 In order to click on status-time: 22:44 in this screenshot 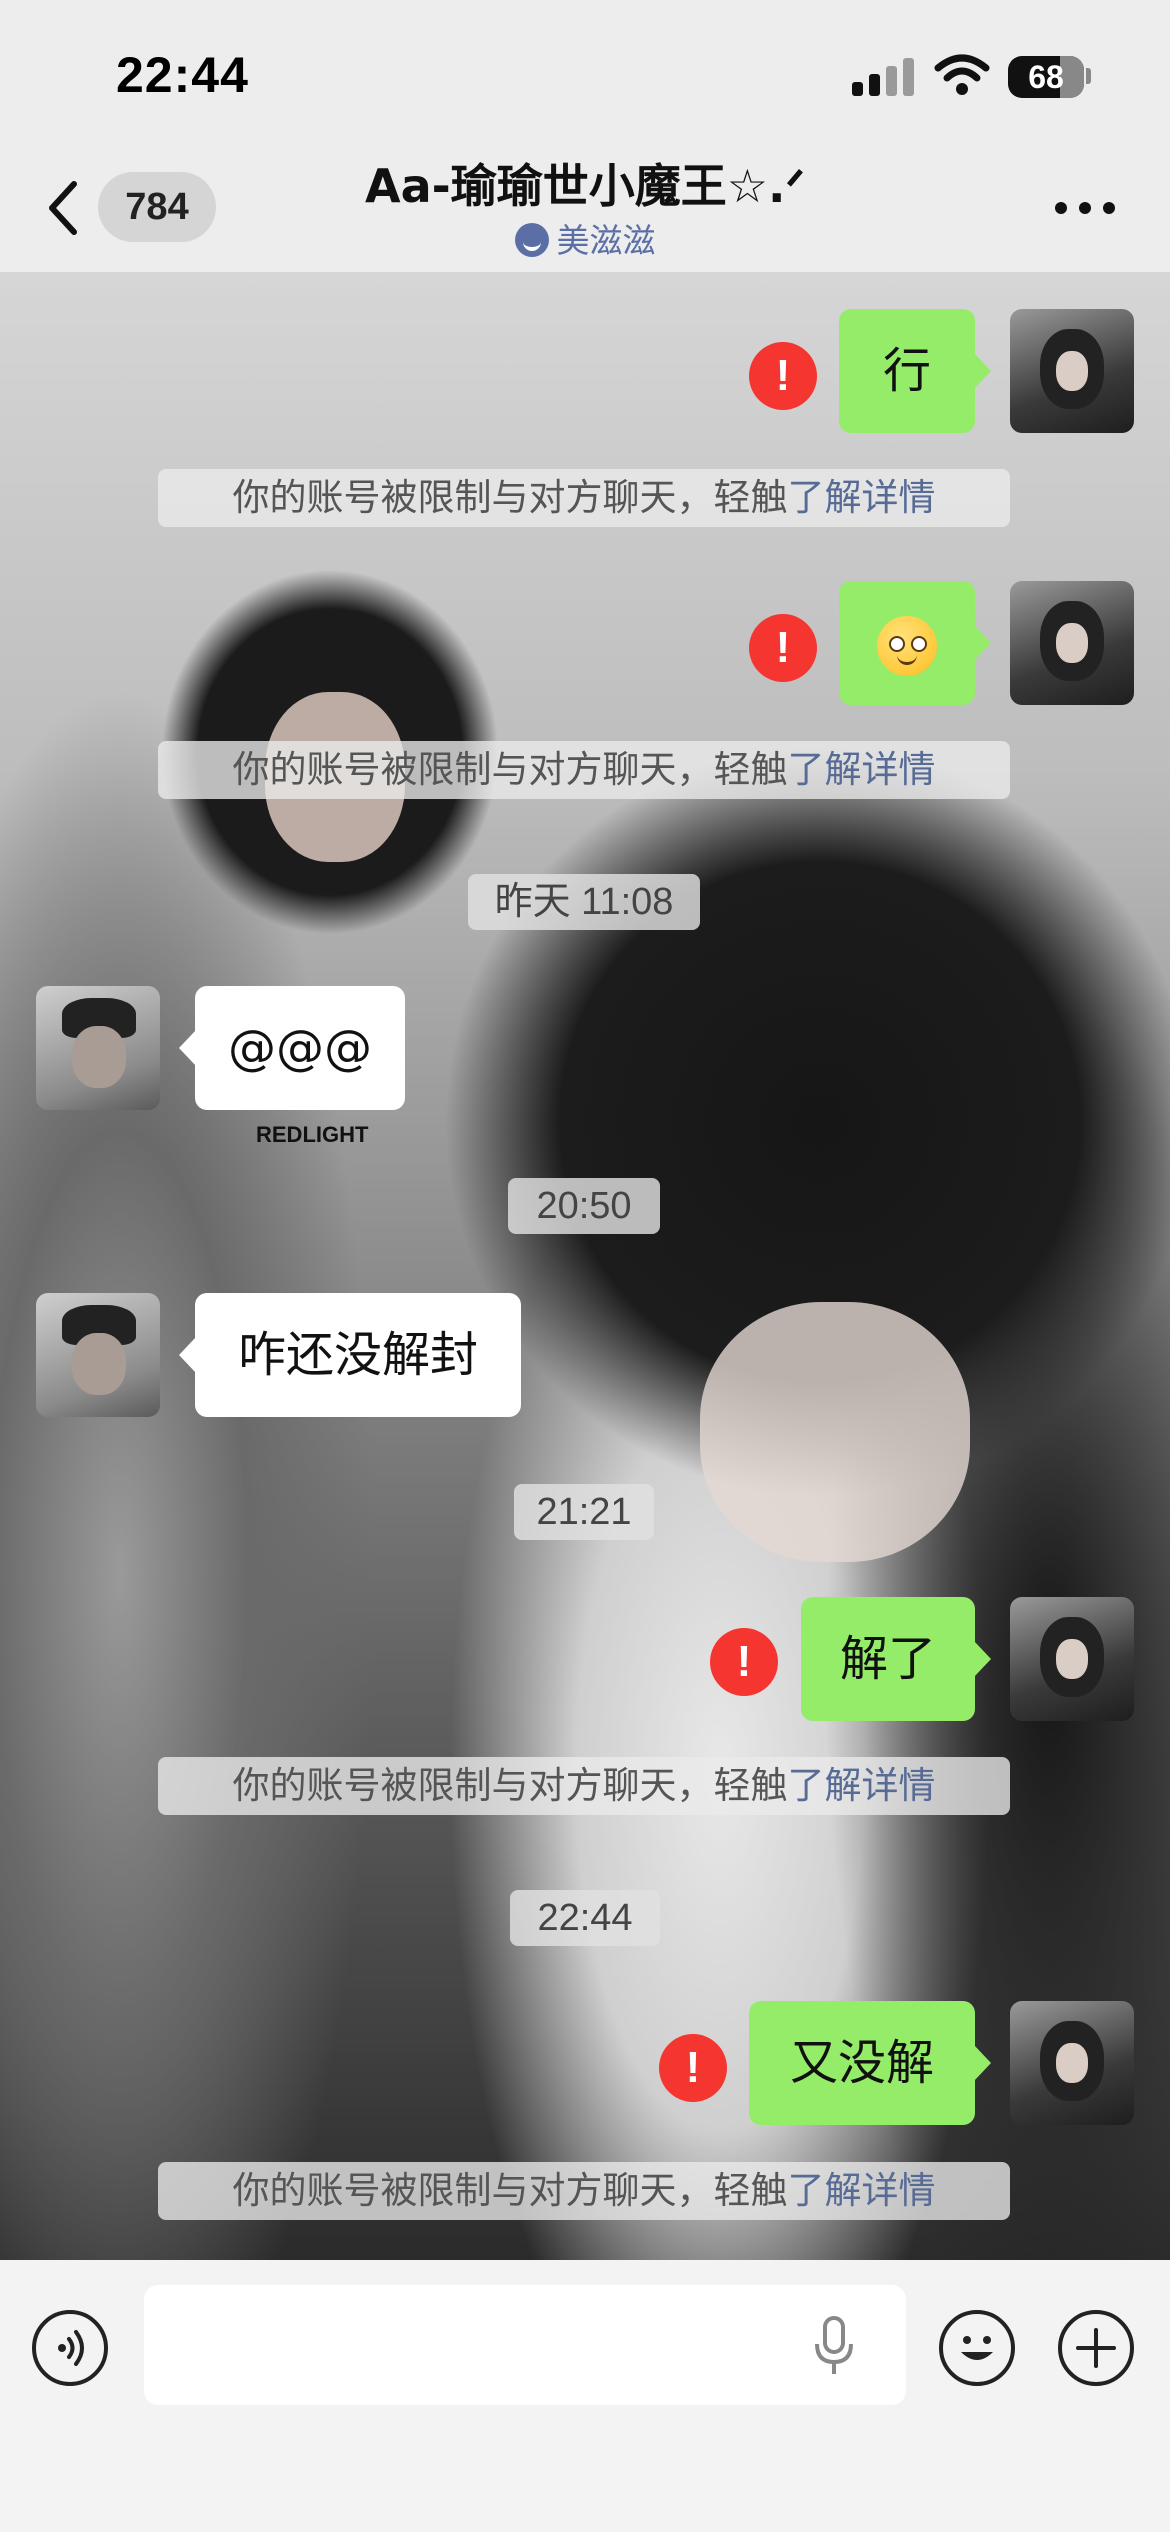, I will do `click(182, 75)`.